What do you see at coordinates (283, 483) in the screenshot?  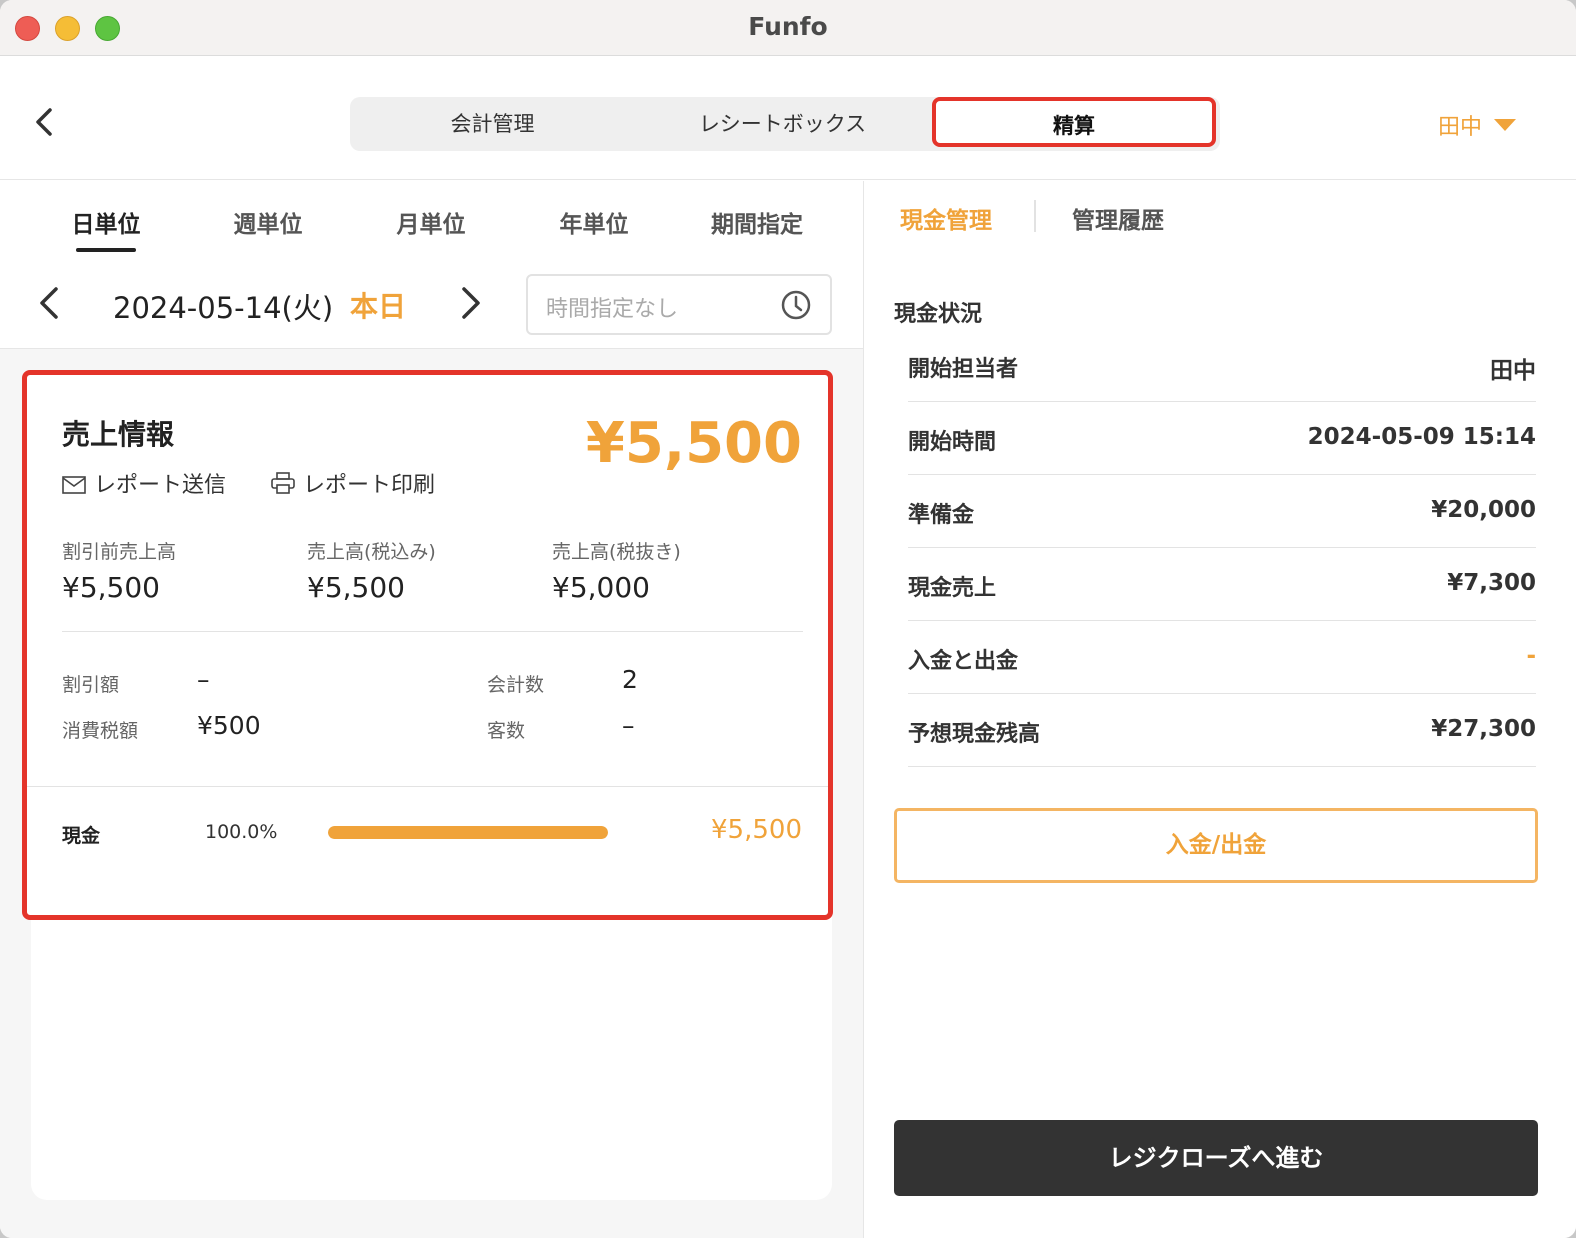 I see `printer-icon` at bounding box center [283, 483].